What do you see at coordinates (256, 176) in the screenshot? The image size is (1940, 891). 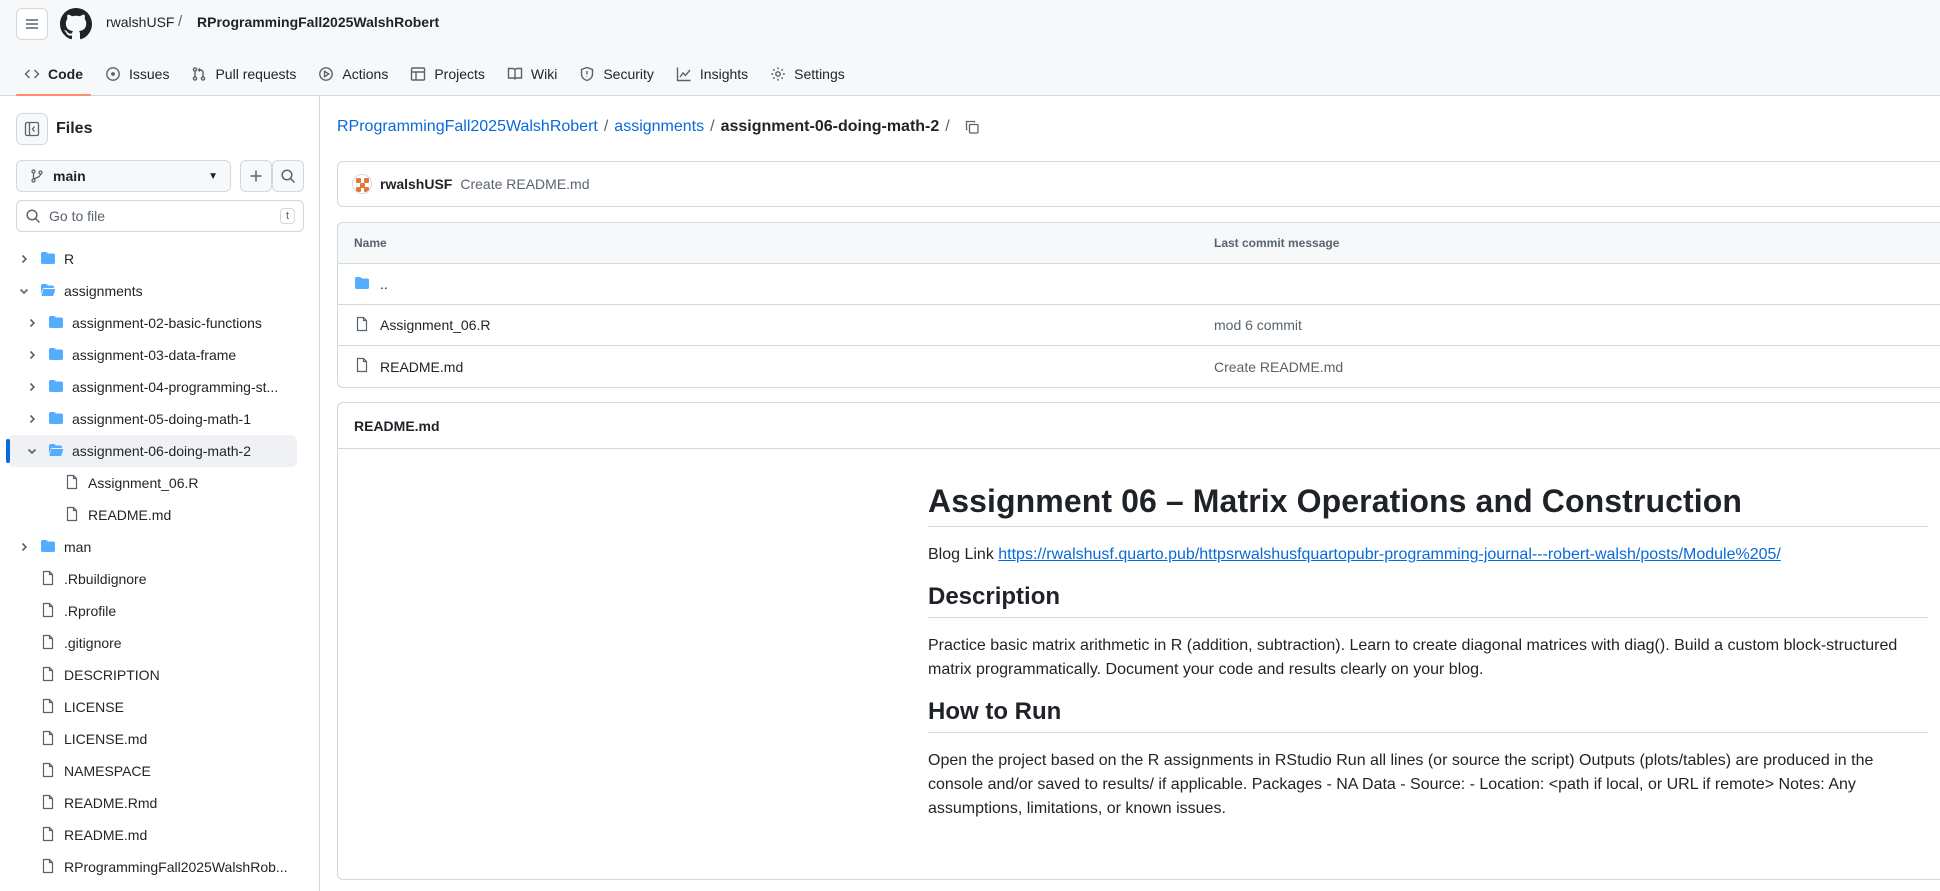 I see `add-file-button` at bounding box center [256, 176].